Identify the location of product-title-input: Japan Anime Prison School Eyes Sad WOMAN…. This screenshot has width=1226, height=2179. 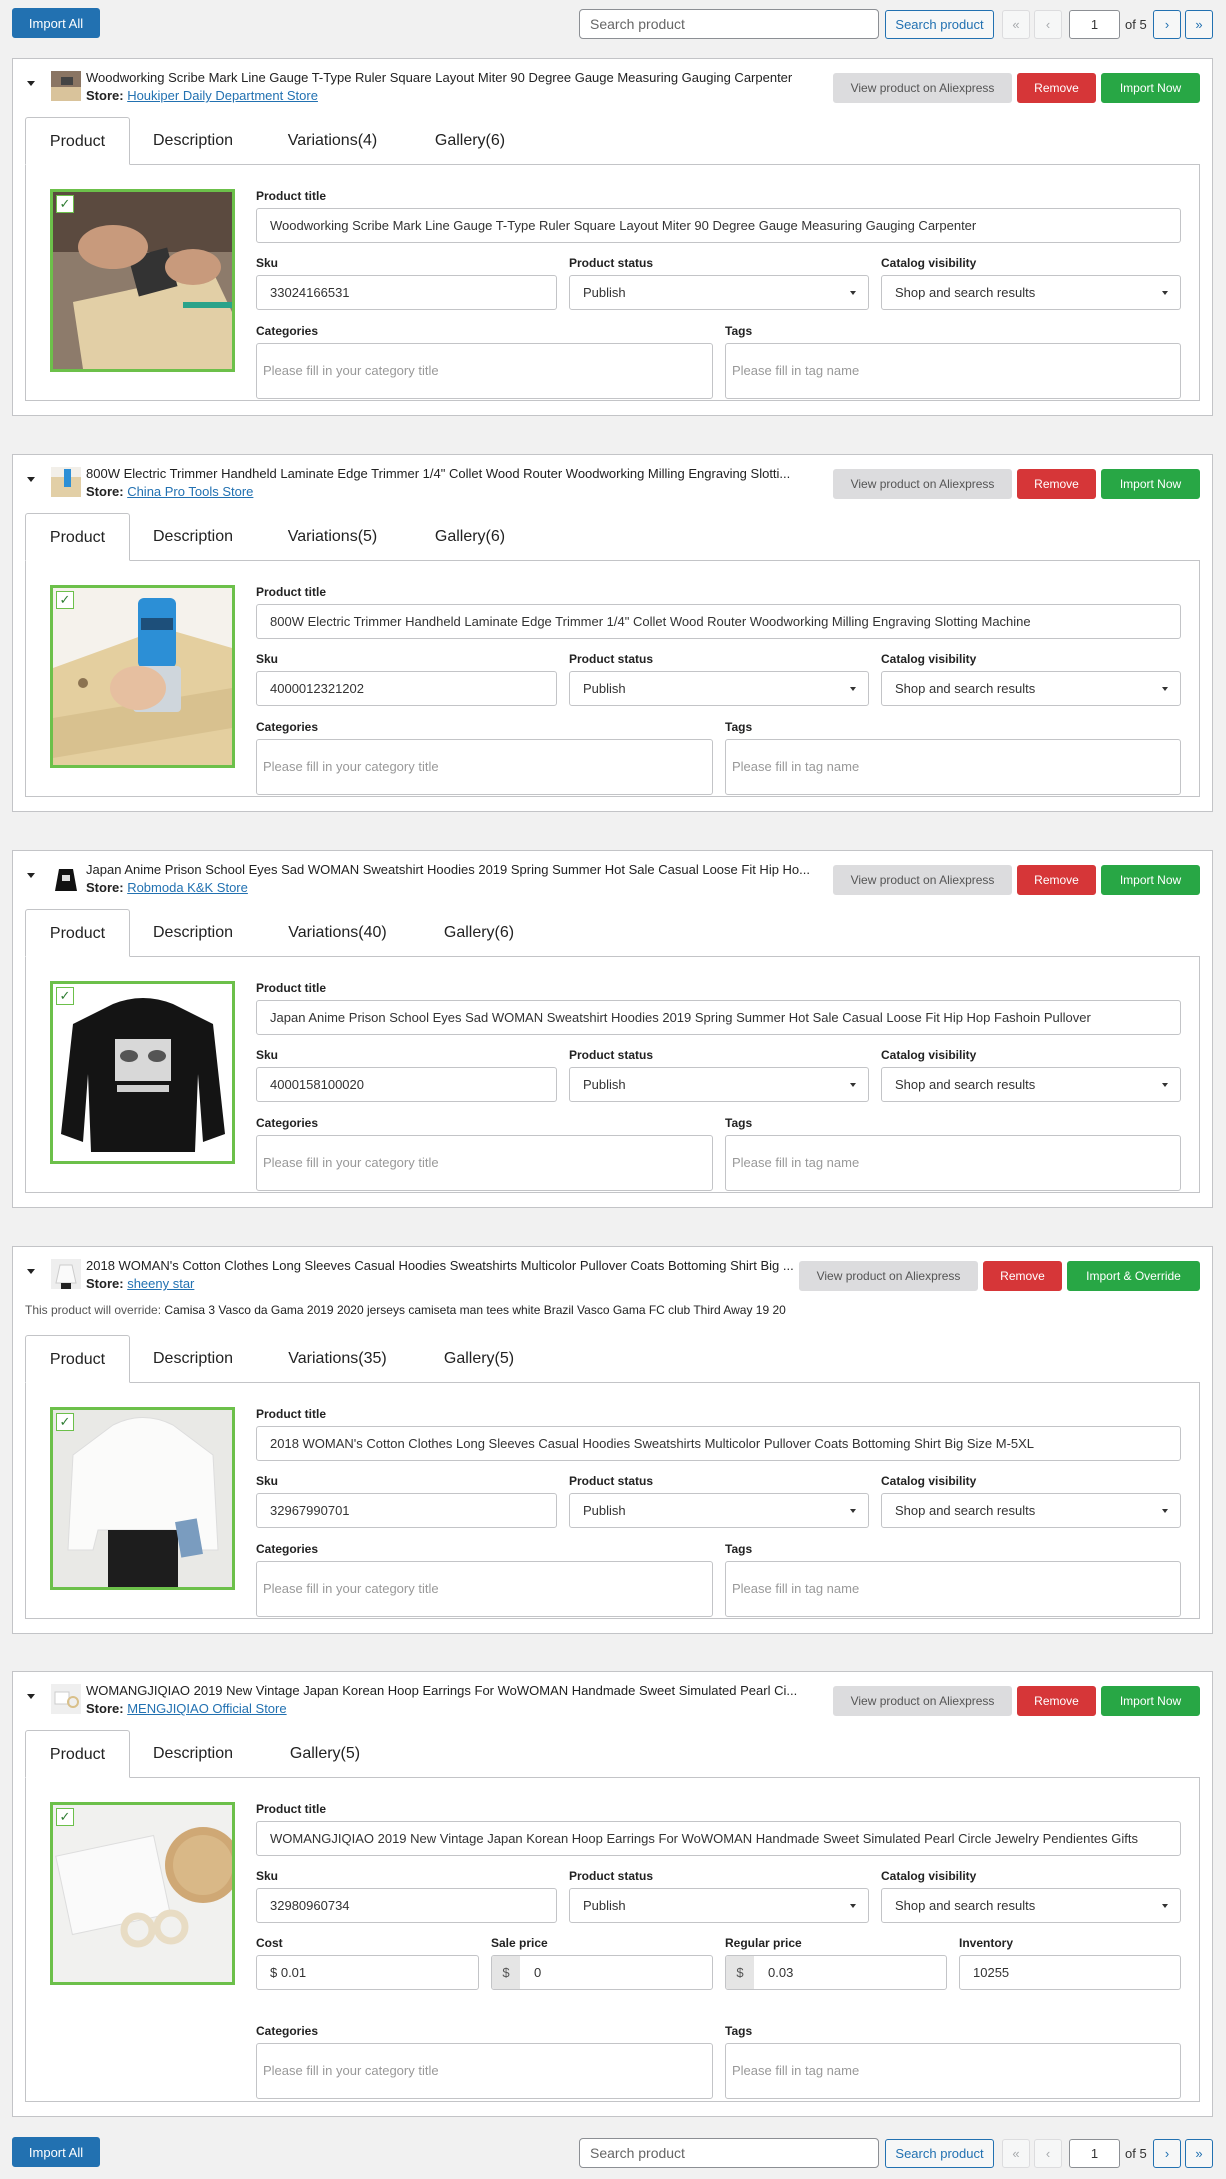
(718, 1017).